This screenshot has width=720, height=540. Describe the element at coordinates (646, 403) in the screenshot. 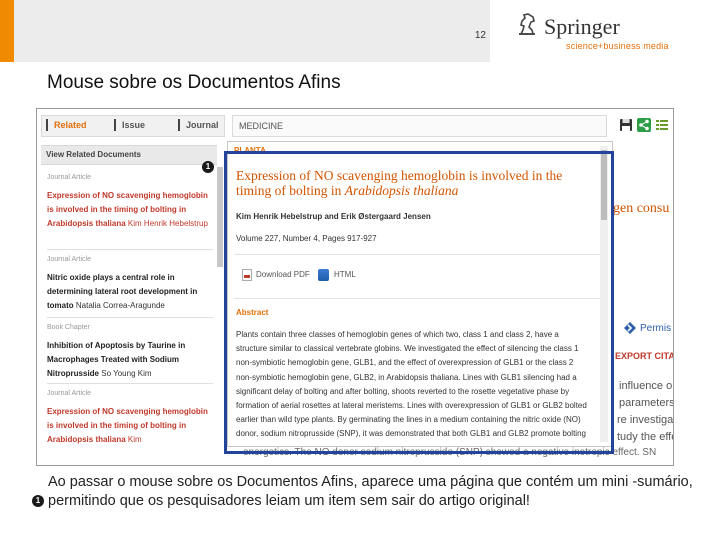

I see `article-text: parameters` at that location.